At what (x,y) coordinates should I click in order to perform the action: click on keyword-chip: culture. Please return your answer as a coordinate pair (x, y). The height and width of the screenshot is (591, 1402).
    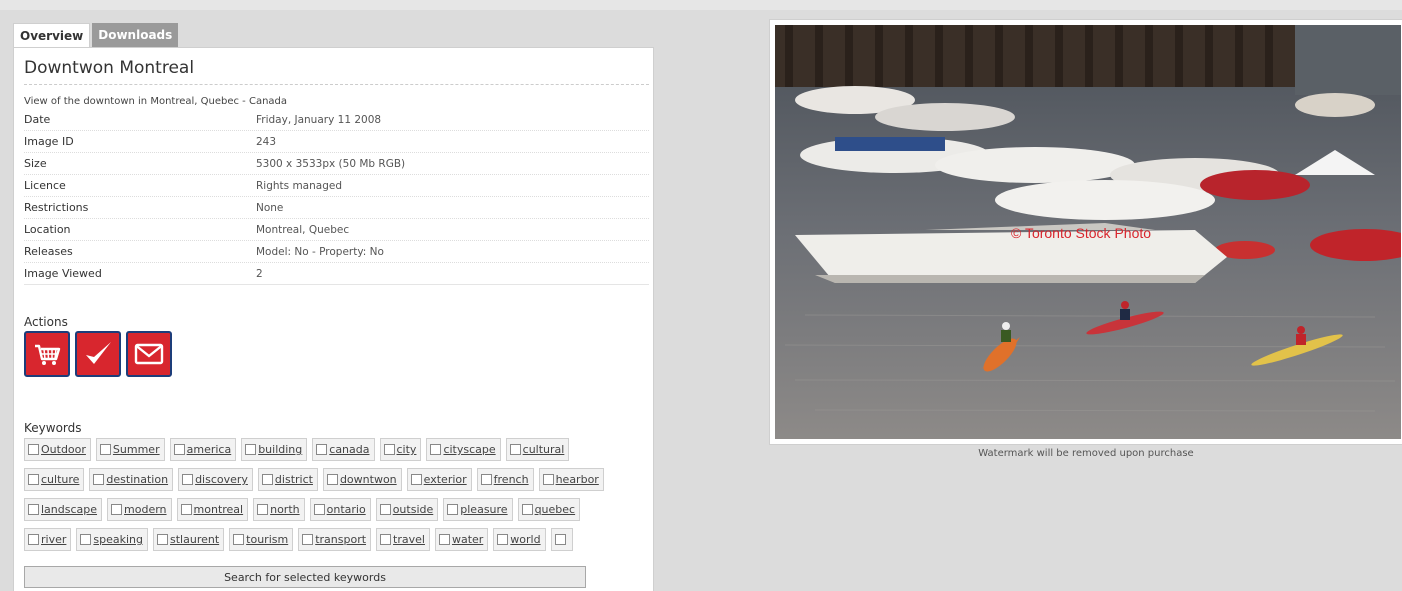
    Looking at the image, I should click on (54, 479).